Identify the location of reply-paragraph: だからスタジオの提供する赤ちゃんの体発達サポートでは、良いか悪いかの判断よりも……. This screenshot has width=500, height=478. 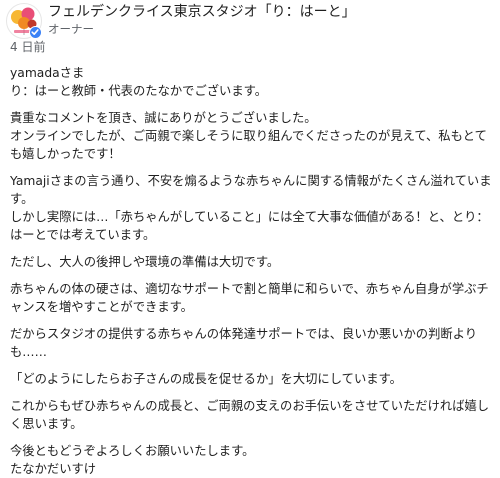
(244, 343).